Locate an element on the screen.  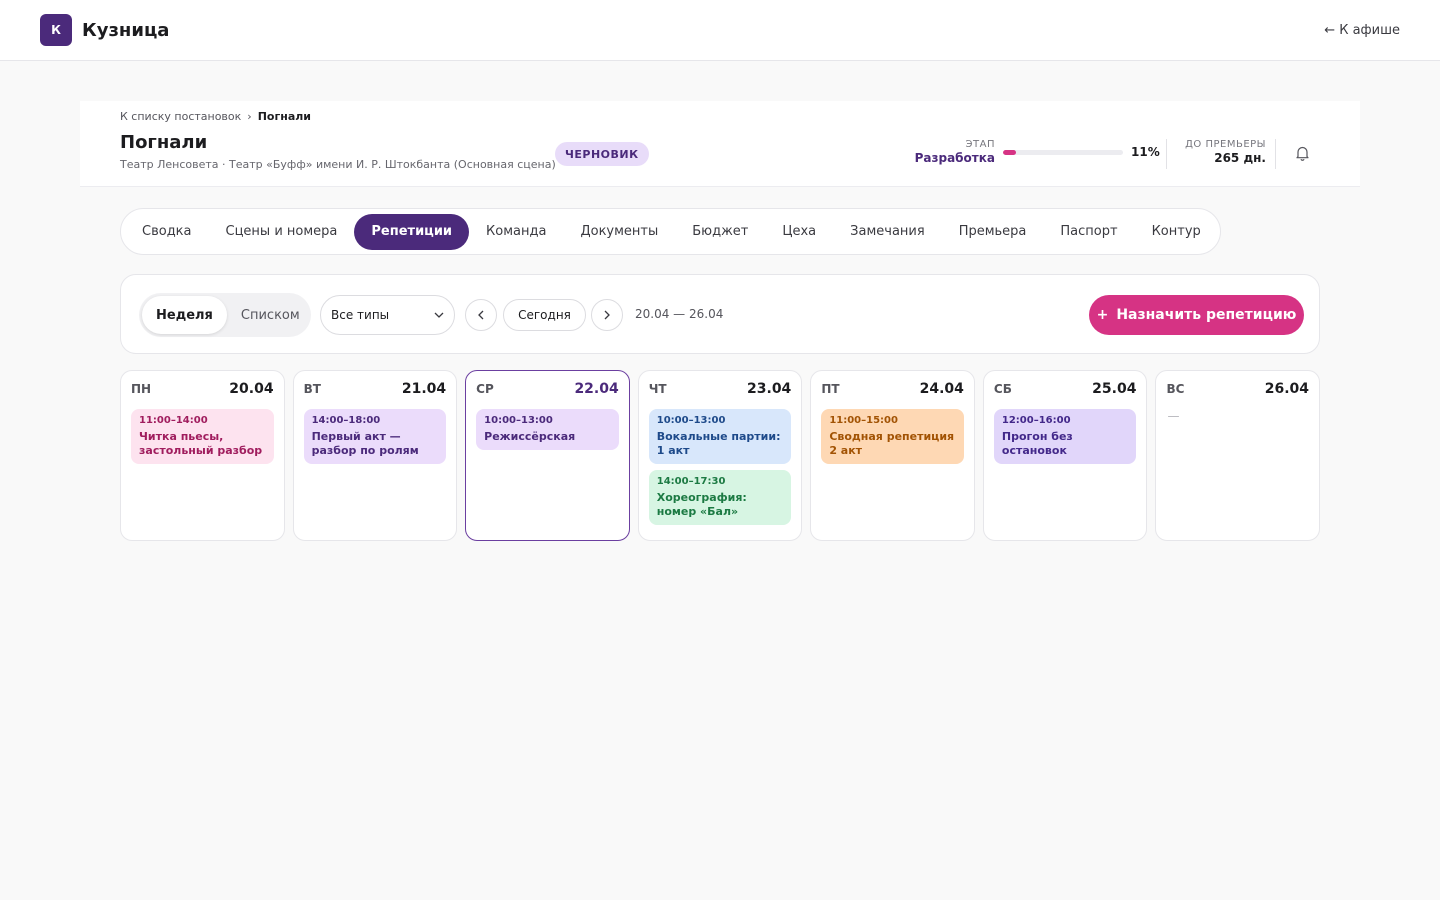
day-header: СБ 25.04 is located at coordinates (1065, 395).